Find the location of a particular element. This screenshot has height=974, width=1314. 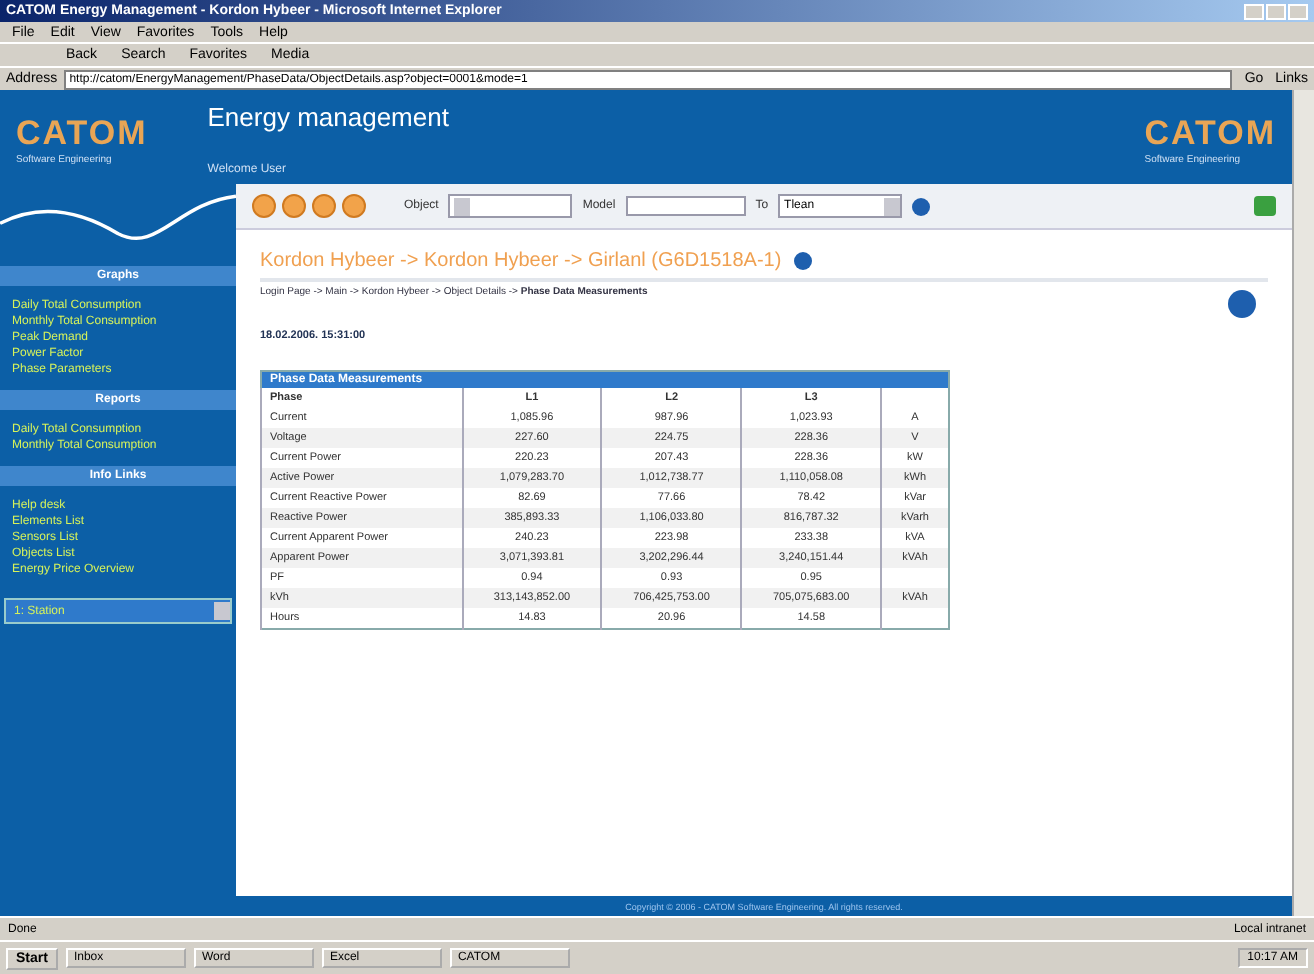

close-button is located at coordinates (1298, 11).